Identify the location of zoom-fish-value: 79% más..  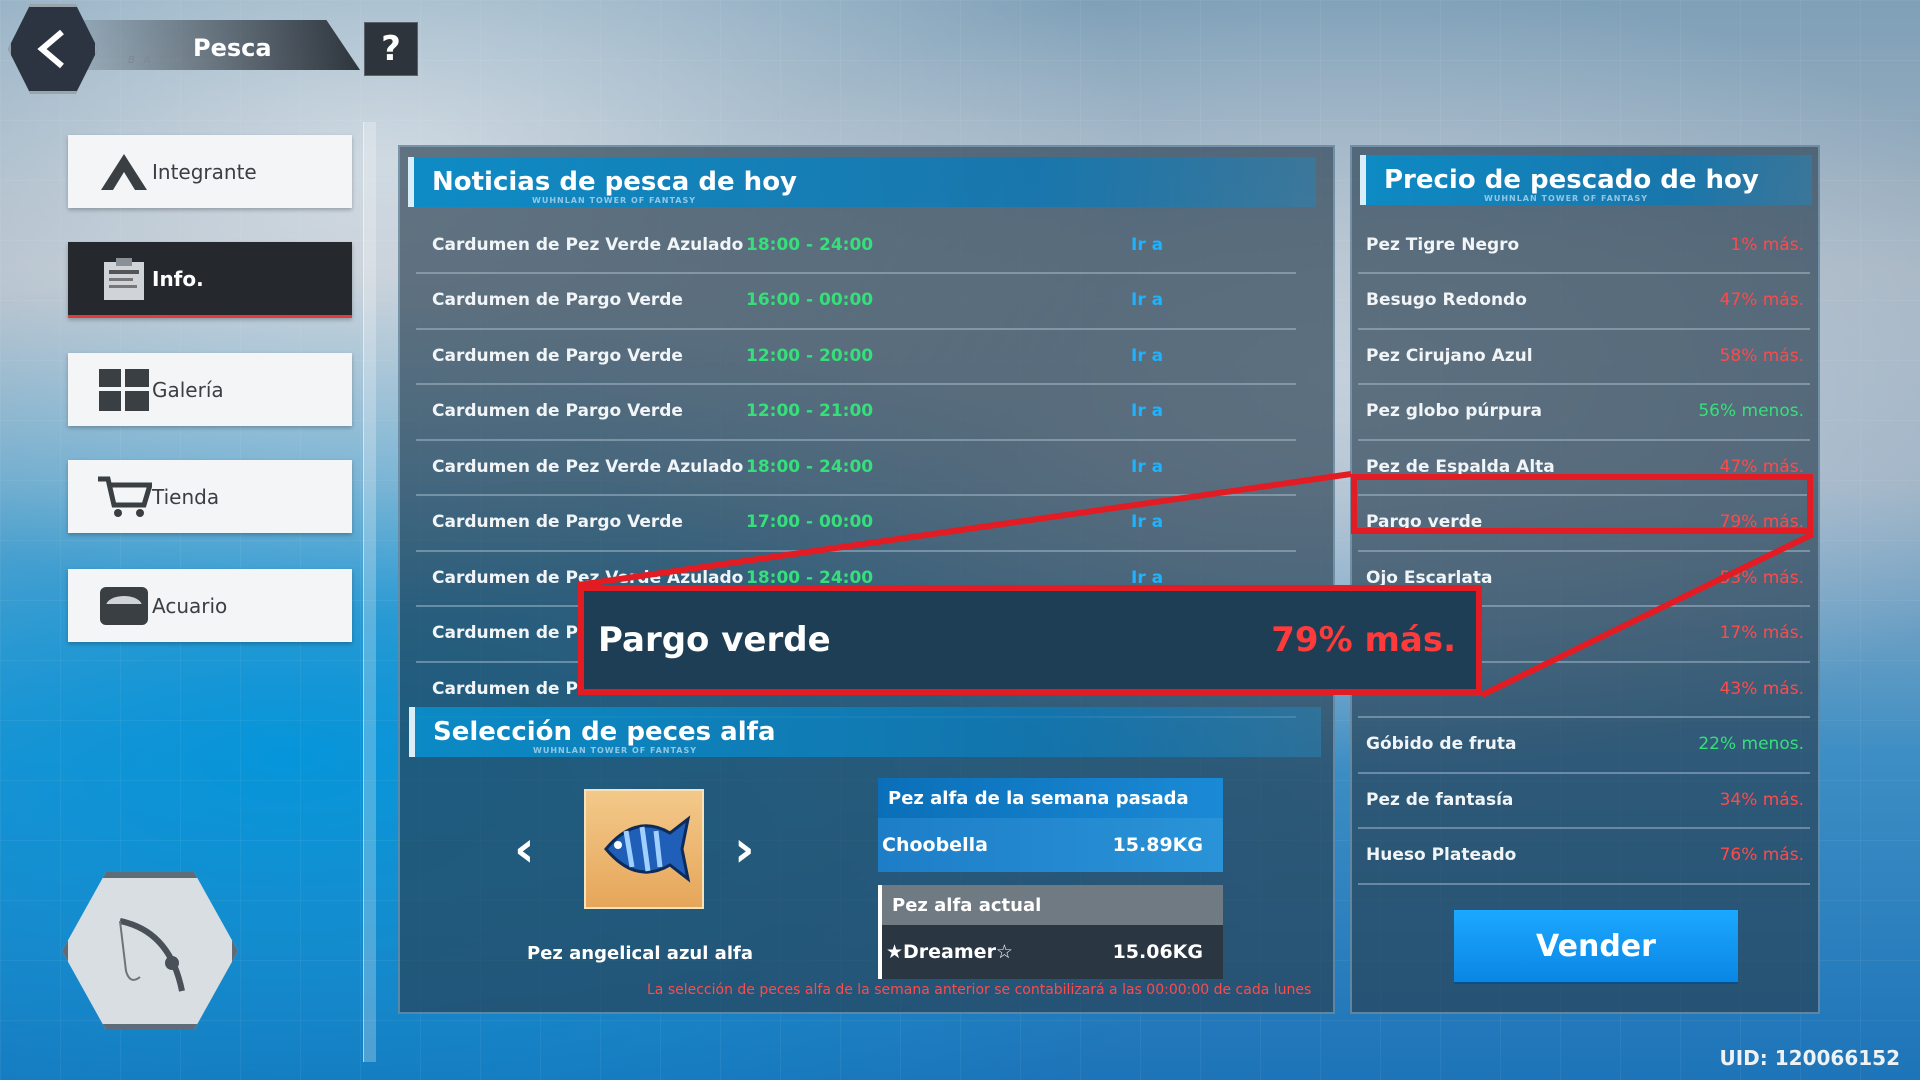
(1363, 640).